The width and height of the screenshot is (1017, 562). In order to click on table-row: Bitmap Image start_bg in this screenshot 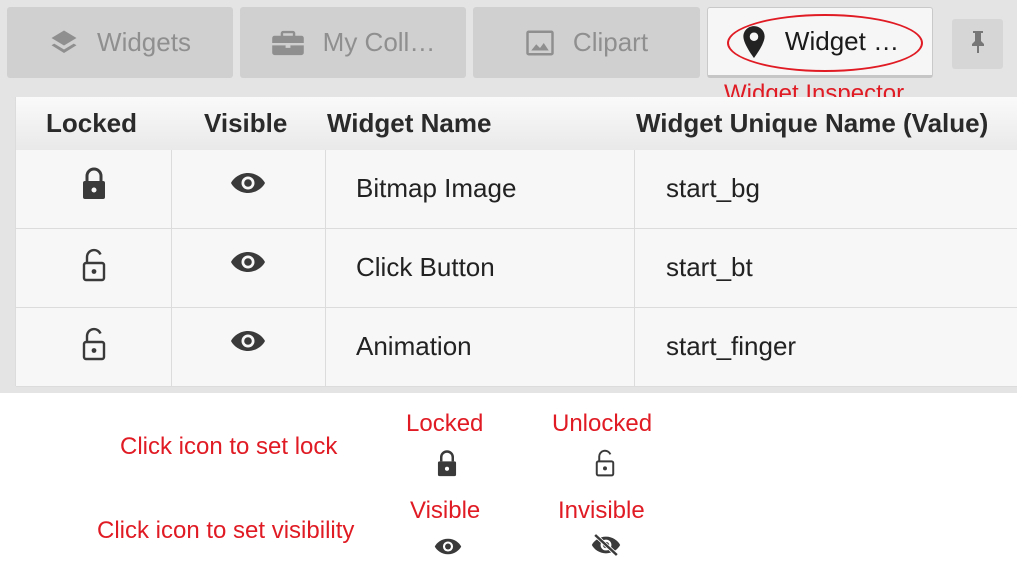, I will do `click(516, 189)`.